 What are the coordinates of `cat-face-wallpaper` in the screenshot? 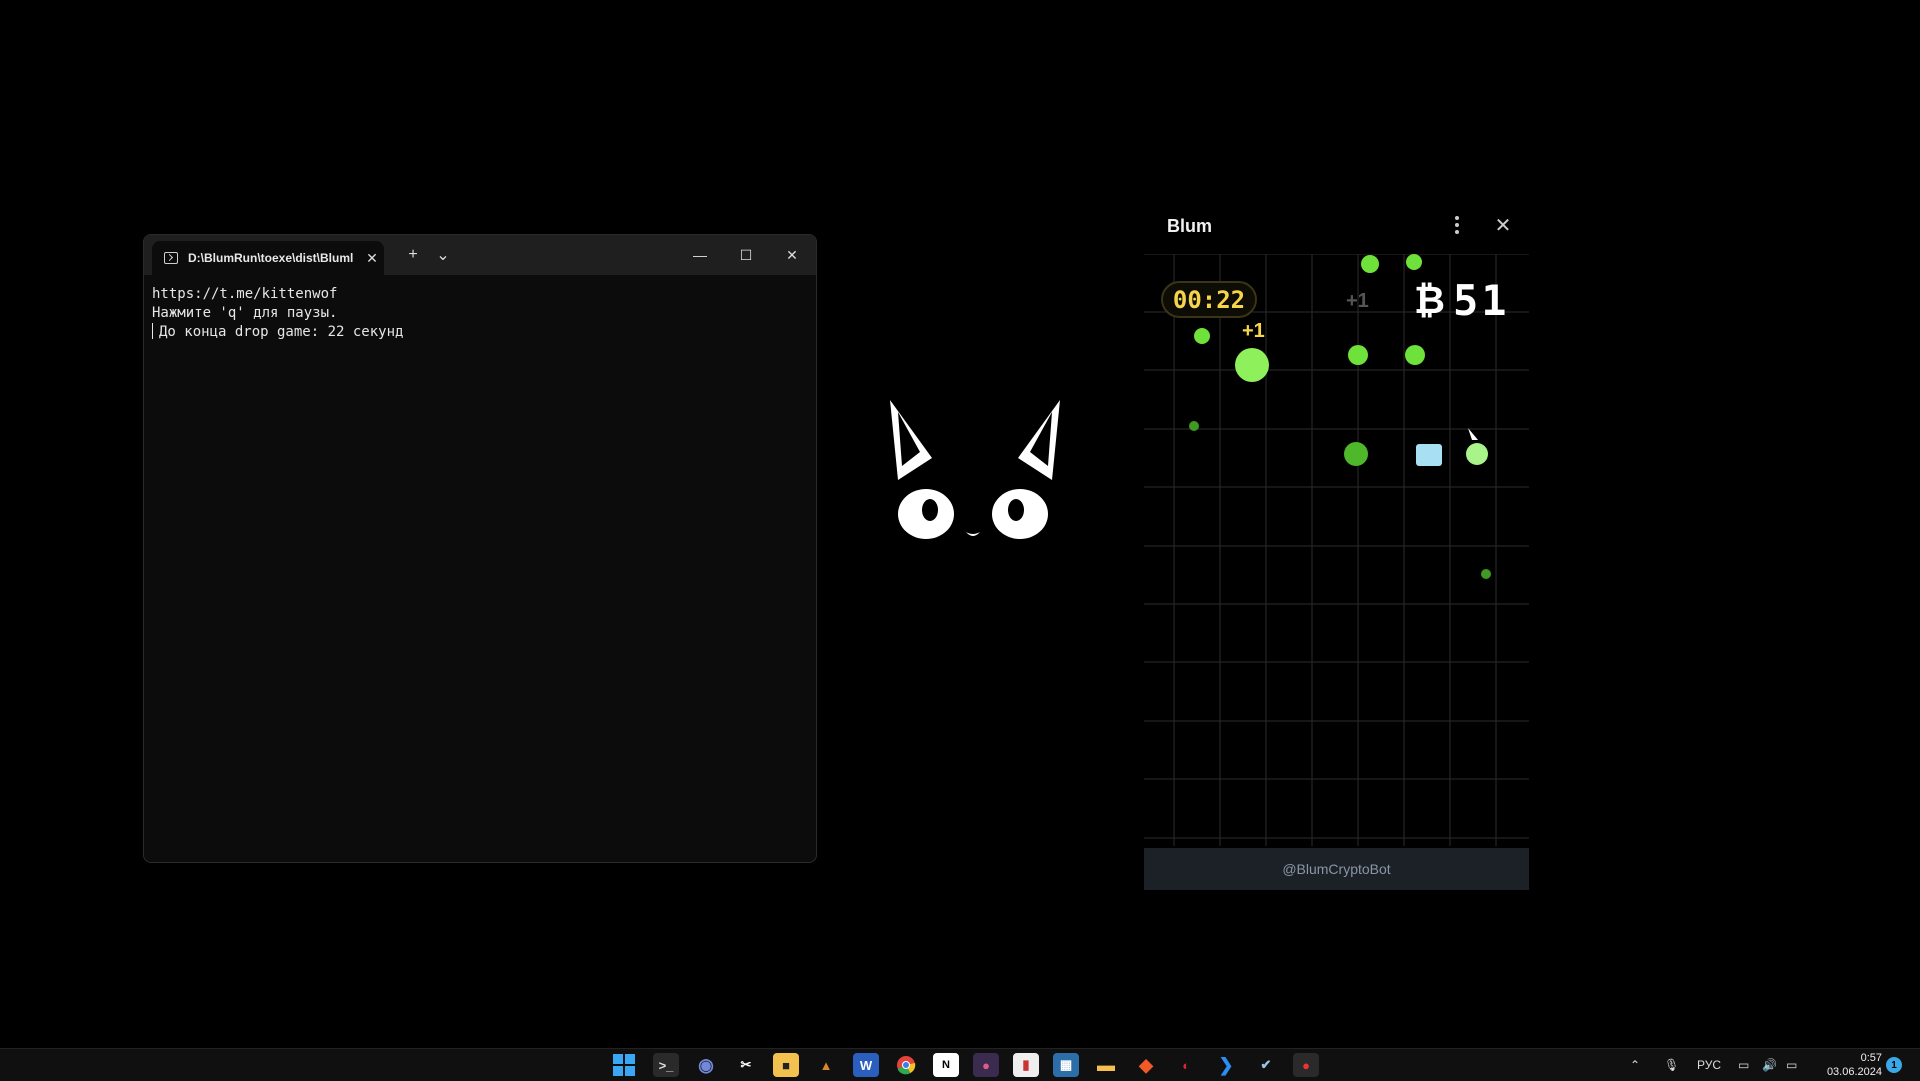 It's located at (975, 469).